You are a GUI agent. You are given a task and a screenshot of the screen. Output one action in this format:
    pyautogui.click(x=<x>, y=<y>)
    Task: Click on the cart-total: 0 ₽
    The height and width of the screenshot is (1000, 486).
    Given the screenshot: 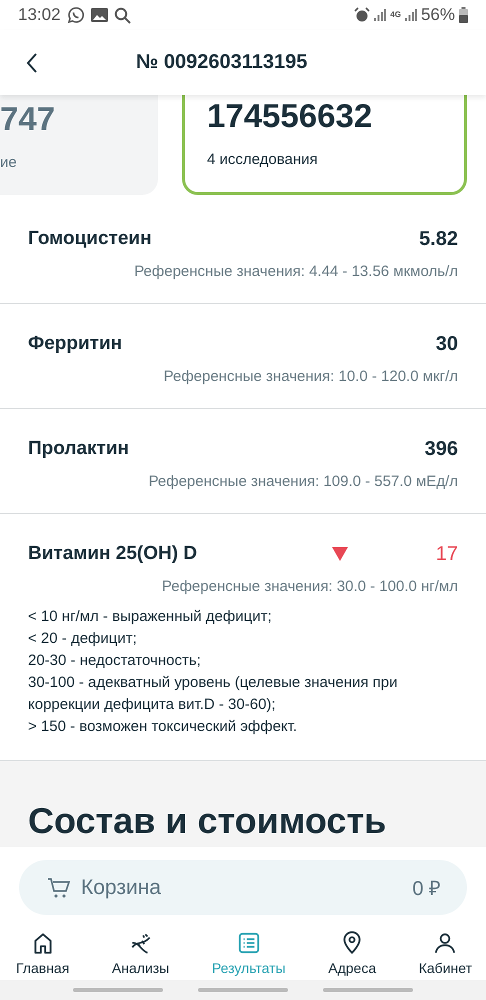 What is the action you would take?
    pyautogui.click(x=426, y=889)
    